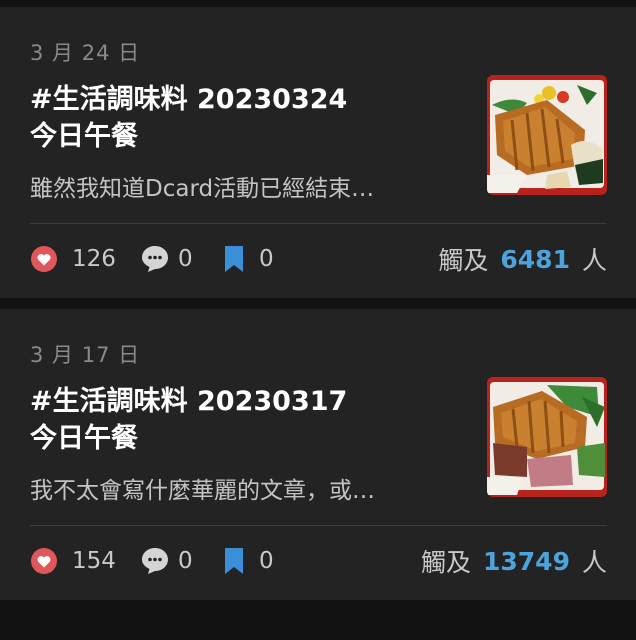 This screenshot has width=636, height=640. What do you see at coordinates (189, 401) in the screenshot?
I see `post-title-line-1: #生活調味料 20230317` at bounding box center [189, 401].